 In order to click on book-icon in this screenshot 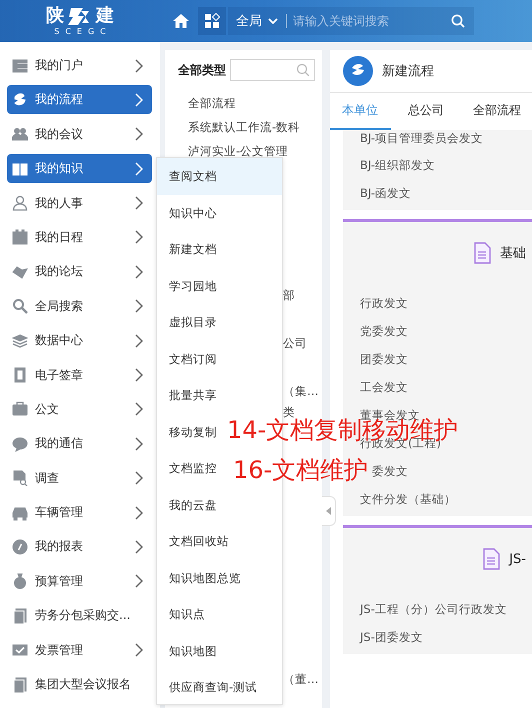, I will do `click(20, 168)`.